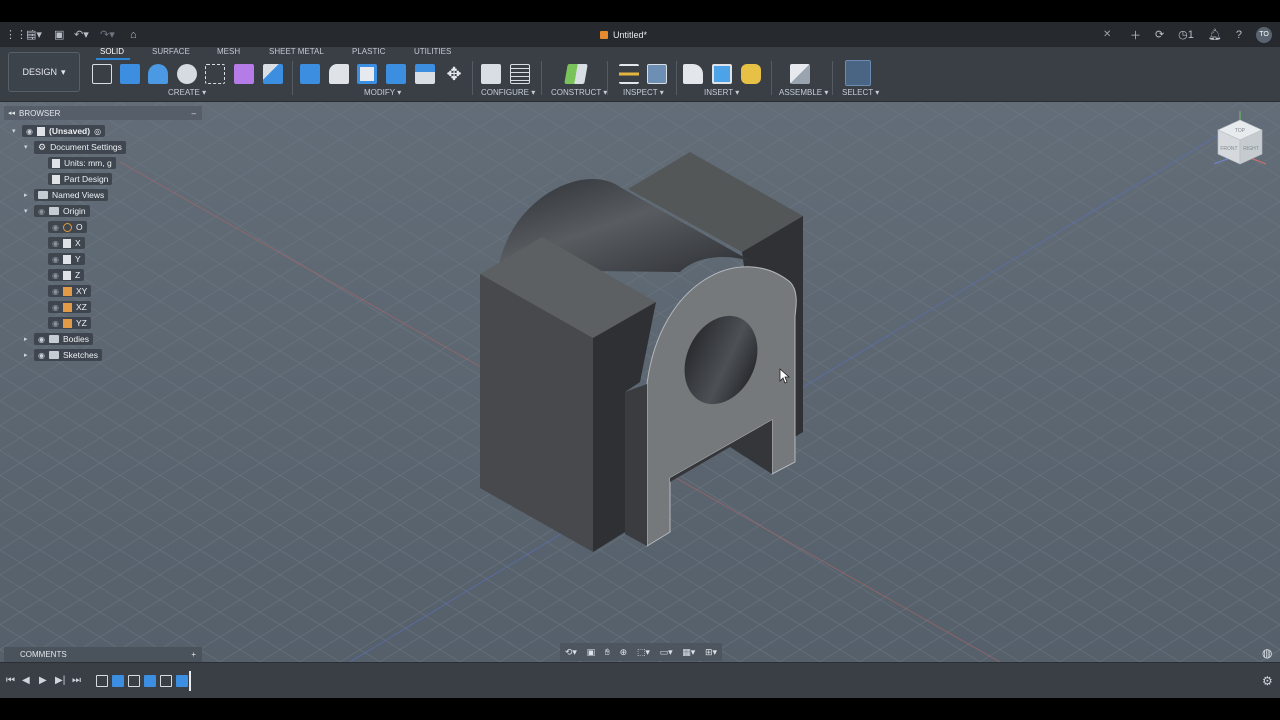 This screenshot has width=1280, height=720. Describe the element at coordinates (57, 211) in the screenshot. I see `tree-origin: ▾ ◉ Origin` at that location.